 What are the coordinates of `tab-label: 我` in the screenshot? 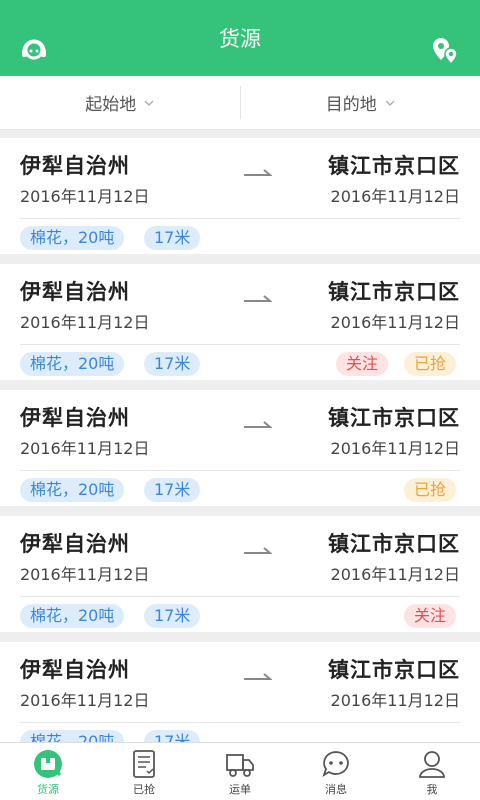 It's located at (432, 789).